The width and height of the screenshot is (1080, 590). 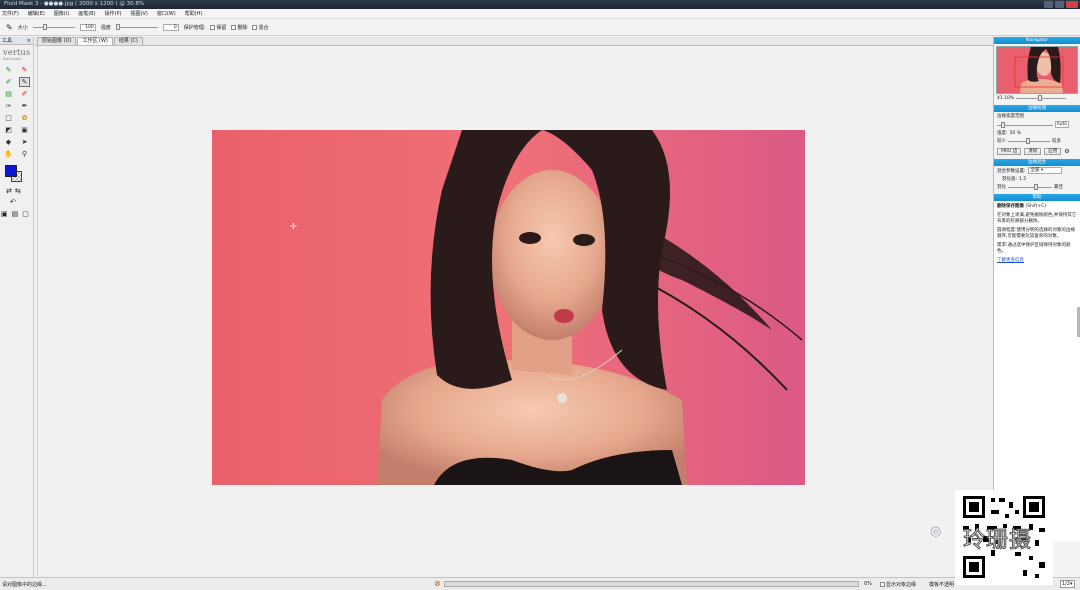 I want to click on keep-fill-icon: ▤, so click(x=8, y=94).